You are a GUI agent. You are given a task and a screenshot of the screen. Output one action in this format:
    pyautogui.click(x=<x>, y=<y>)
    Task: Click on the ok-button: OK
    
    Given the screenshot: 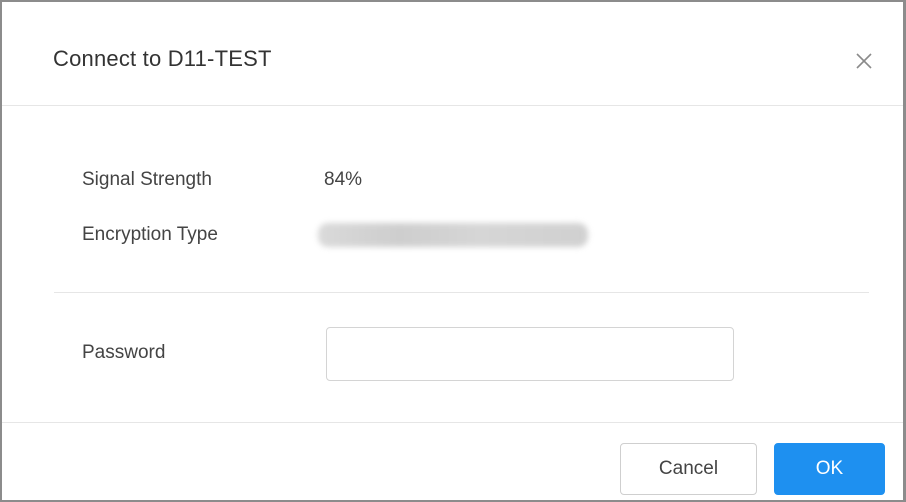 What is the action you would take?
    pyautogui.click(x=829, y=469)
    